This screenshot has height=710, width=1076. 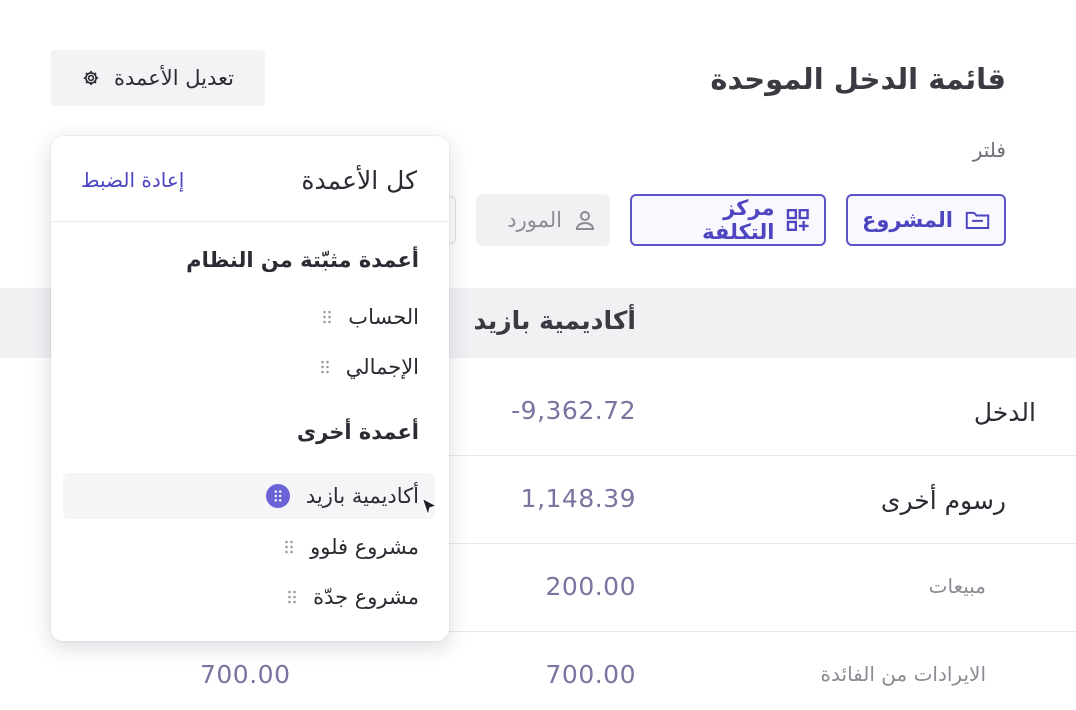 What do you see at coordinates (590, 586) in the screenshot?
I see `row-value: 200.00` at bounding box center [590, 586].